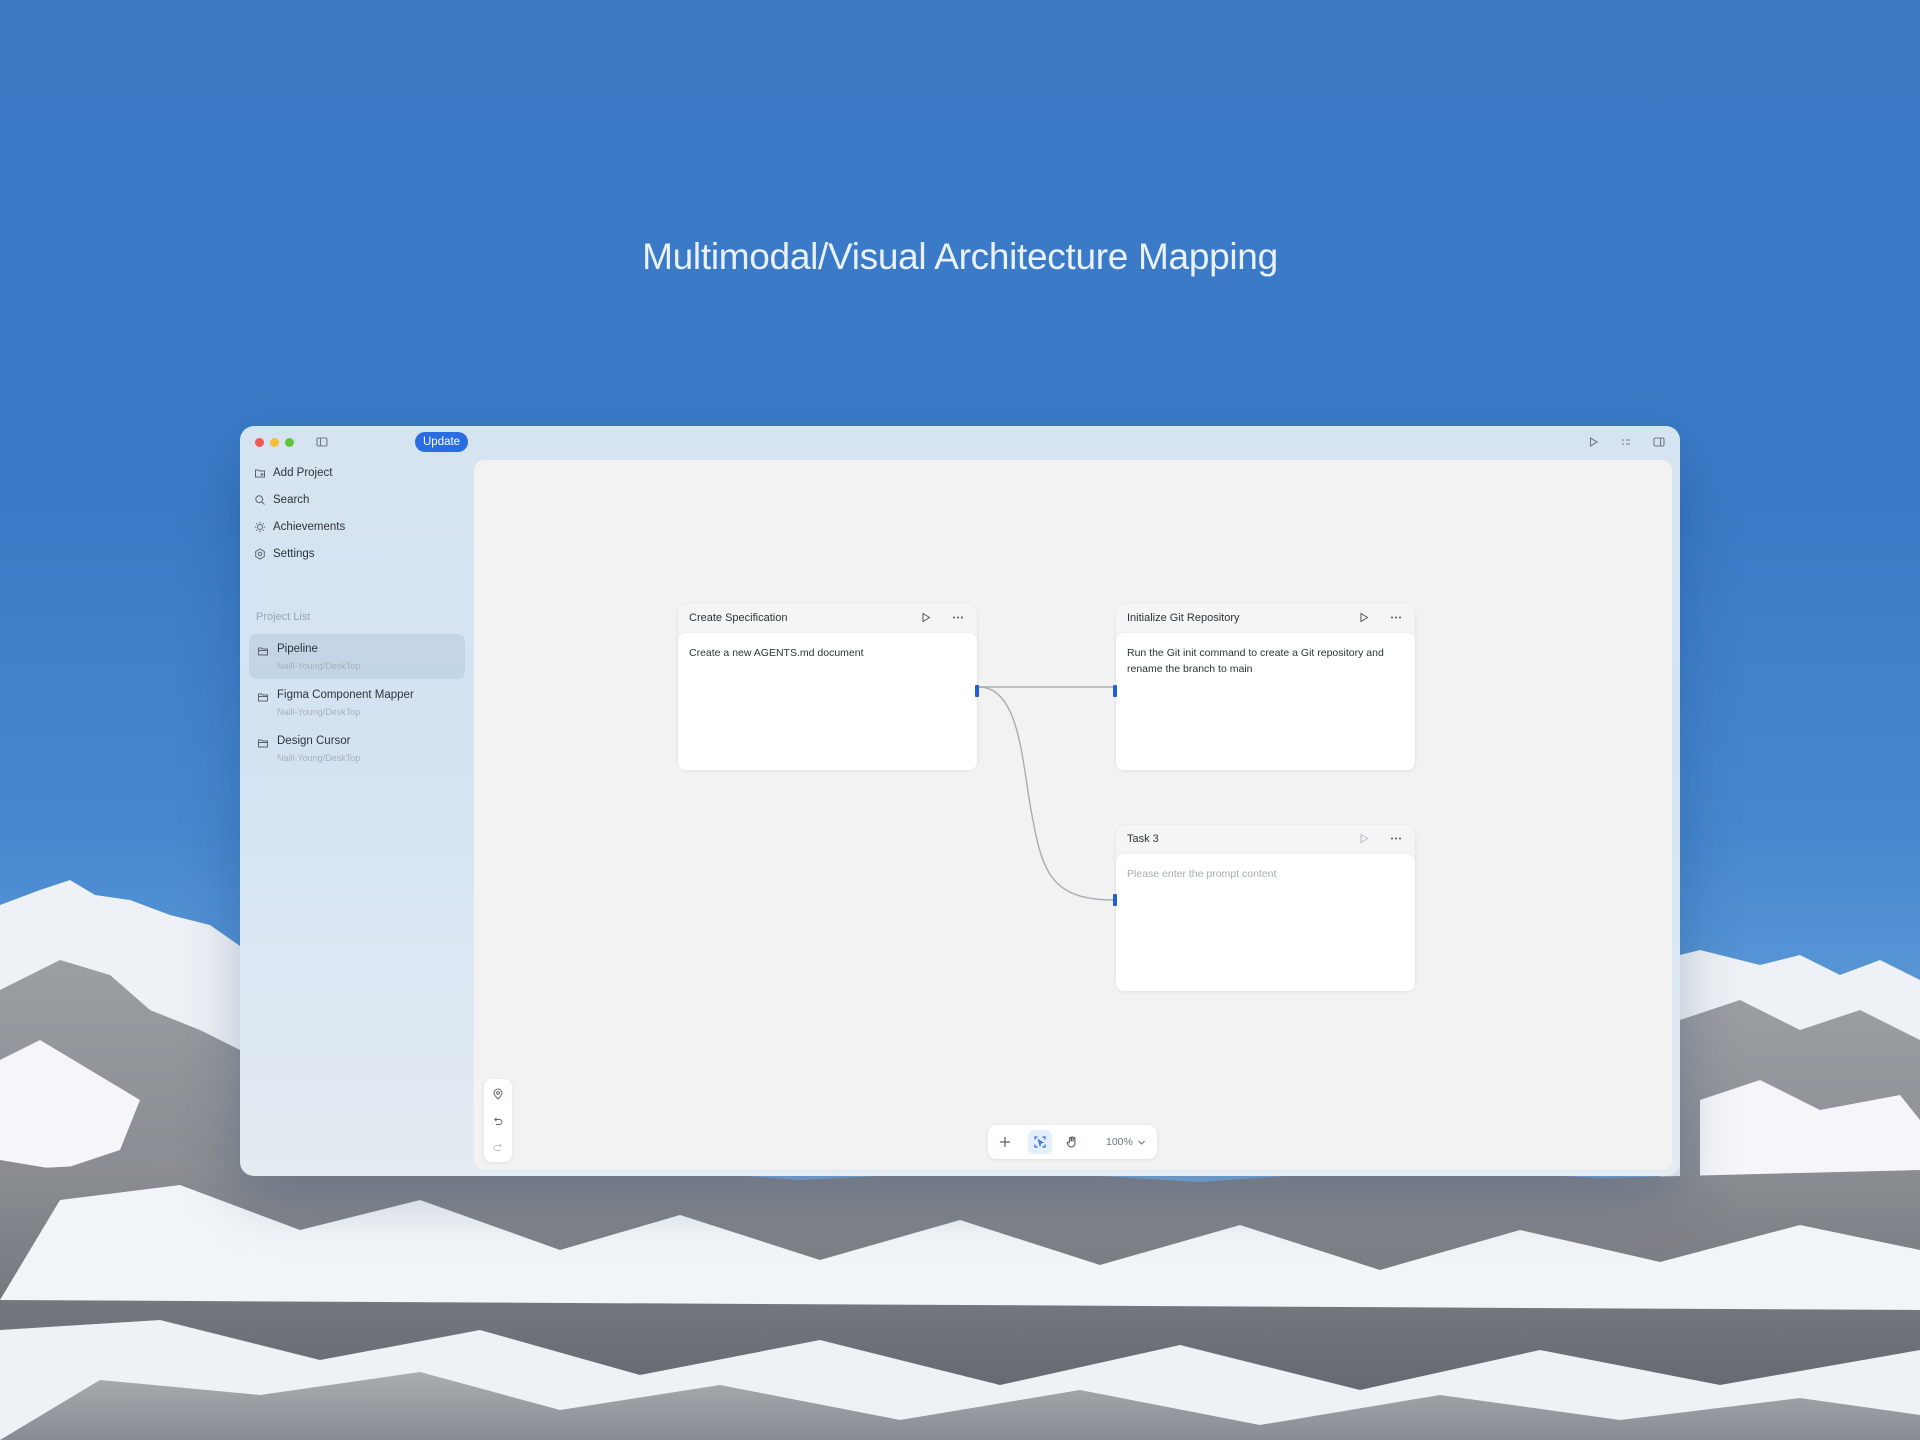 This screenshot has width=1920, height=1440. Describe the element at coordinates (1626, 442) in the screenshot. I see `list-icon` at that location.